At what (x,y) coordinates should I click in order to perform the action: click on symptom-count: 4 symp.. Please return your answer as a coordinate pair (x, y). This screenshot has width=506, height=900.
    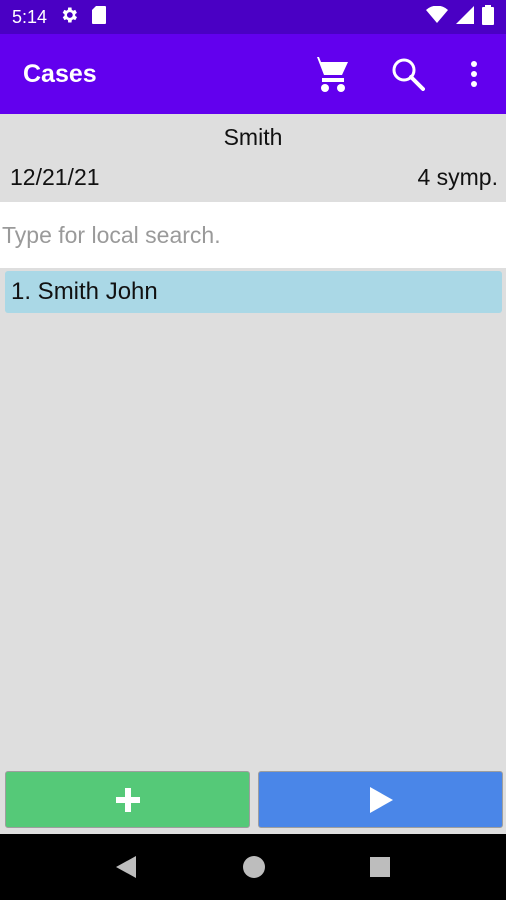
    Looking at the image, I should click on (457, 177).